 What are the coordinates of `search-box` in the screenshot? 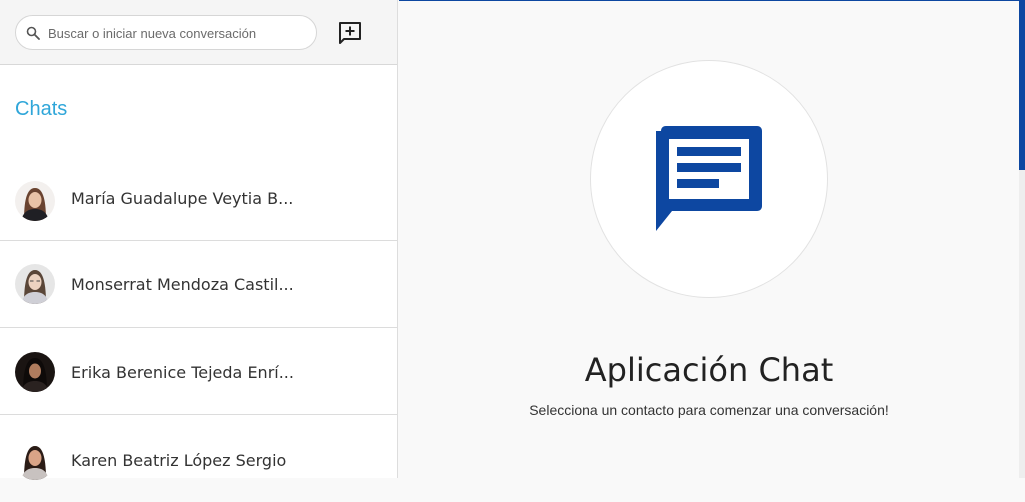 It's located at (166, 32).